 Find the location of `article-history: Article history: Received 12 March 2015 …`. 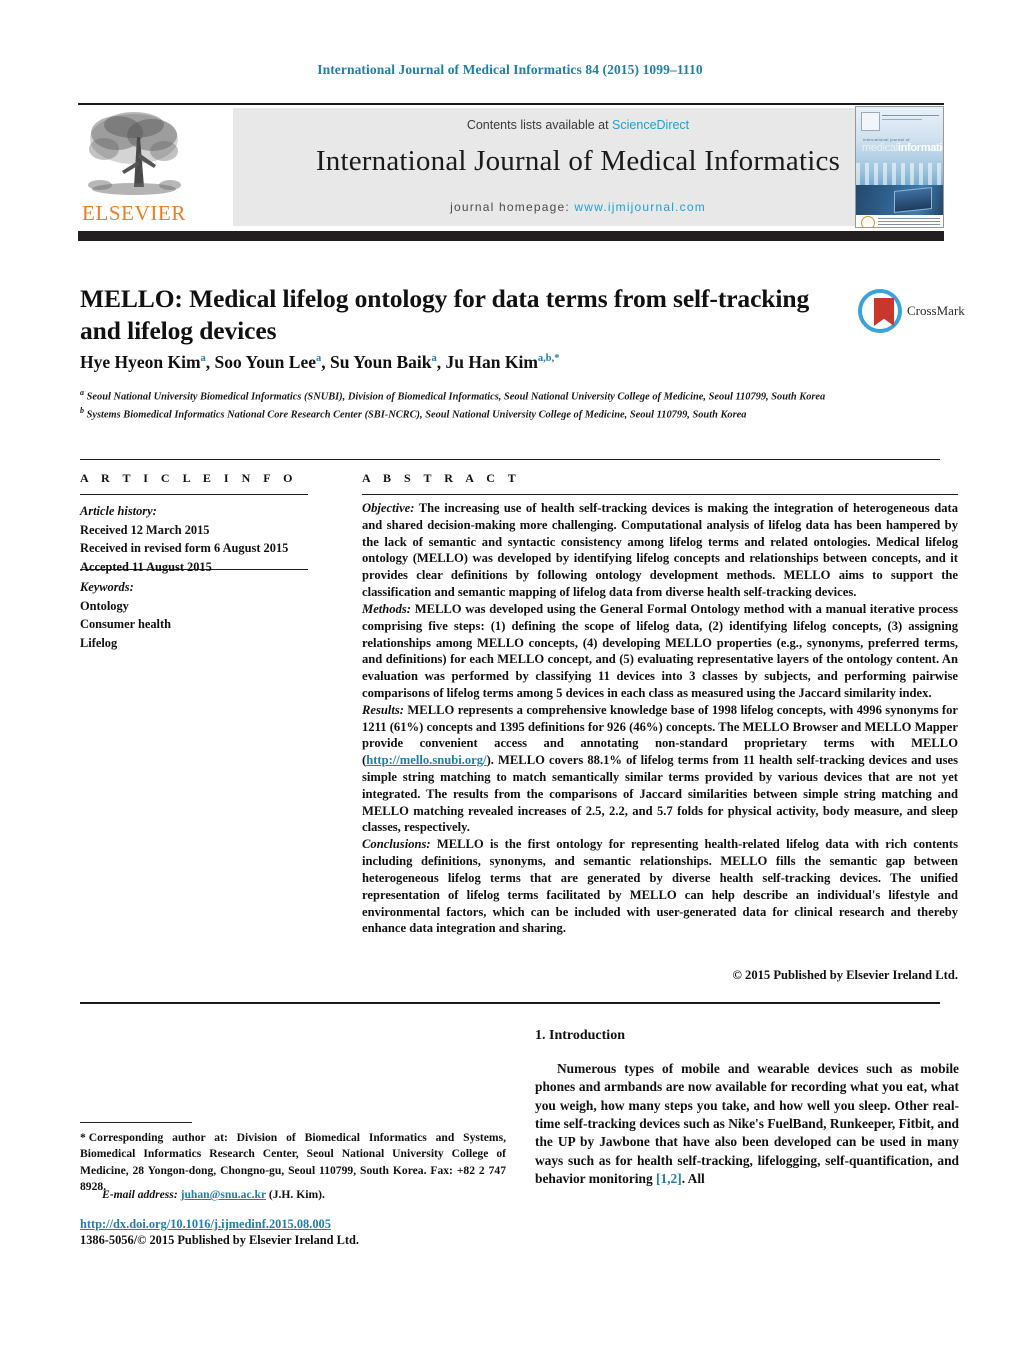

article-history: Article history: Received 12 March 2015 … is located at coordinates (205, 539).